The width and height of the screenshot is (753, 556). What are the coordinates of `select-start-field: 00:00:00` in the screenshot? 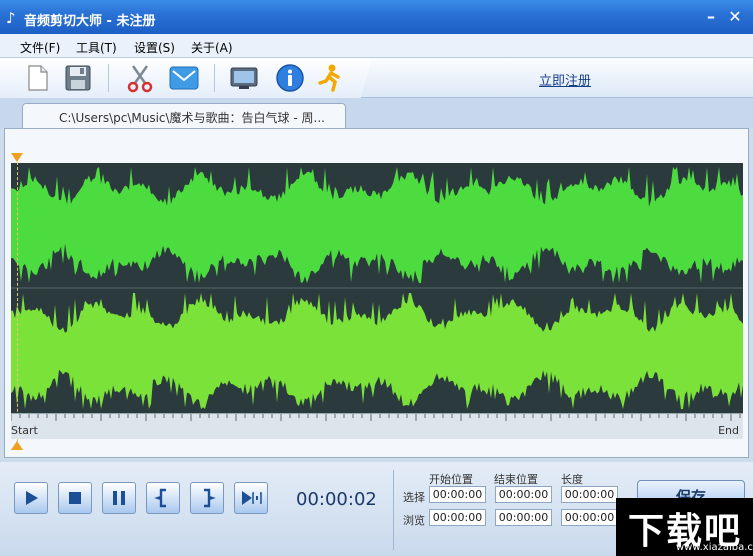 It's located at (457, 494).